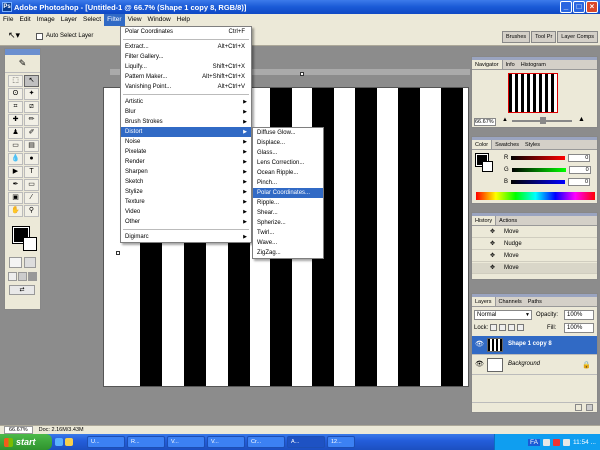 The height and width of the screenshot is (450, 600). Describe the element at coordinates (15, 94) in the screenshot. I see `lasso-tool-icon: ʘ` at that location.